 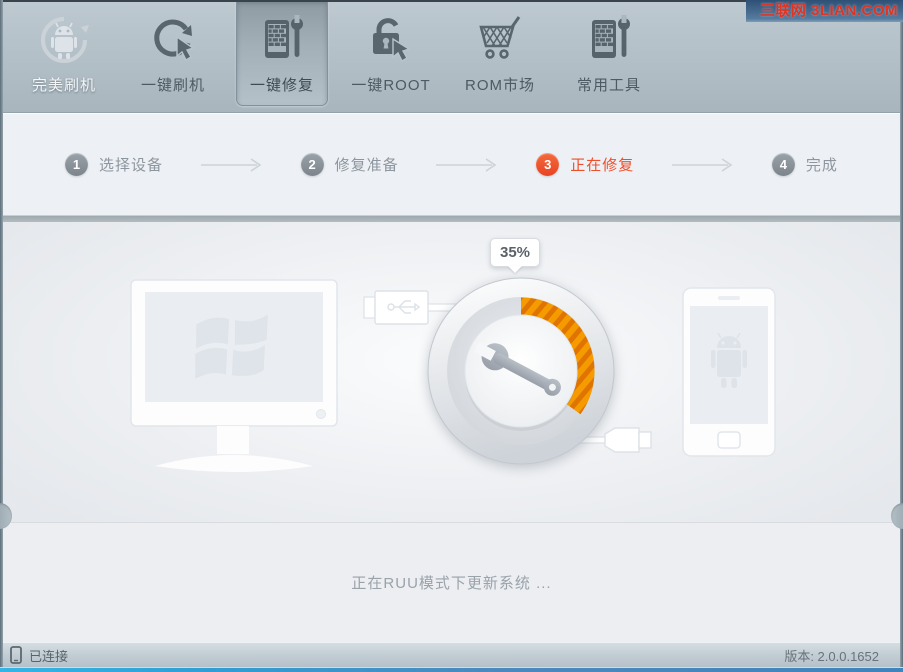 What do you see at coordinates (49, 656) in the screenshot?
I see `connection-status-text: 已连接` at bounding box center [49, 656].